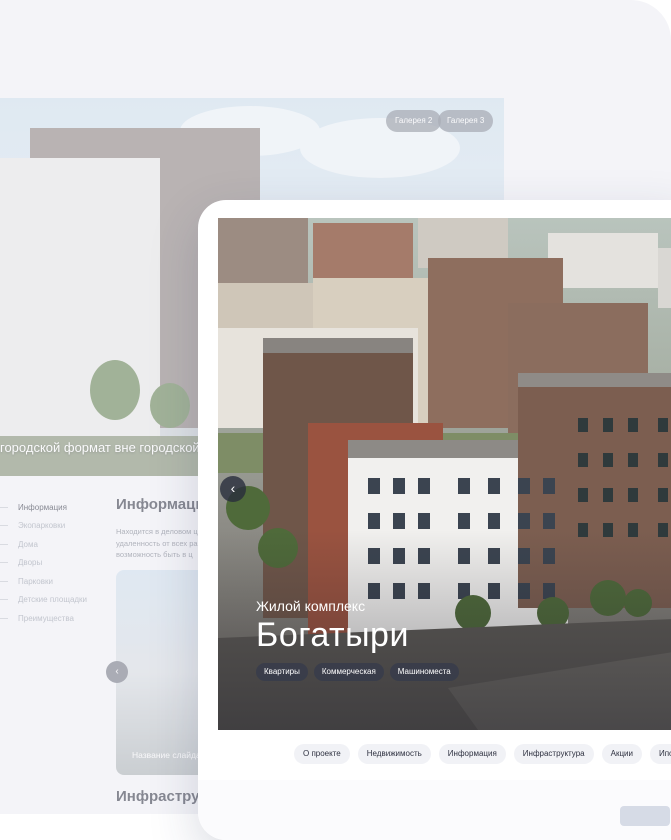 This screenshot has width=671, height=840. Describe the element at coordinates (166, 755) in the screenshot. I see `slide-caption: Название слайда` at that location.